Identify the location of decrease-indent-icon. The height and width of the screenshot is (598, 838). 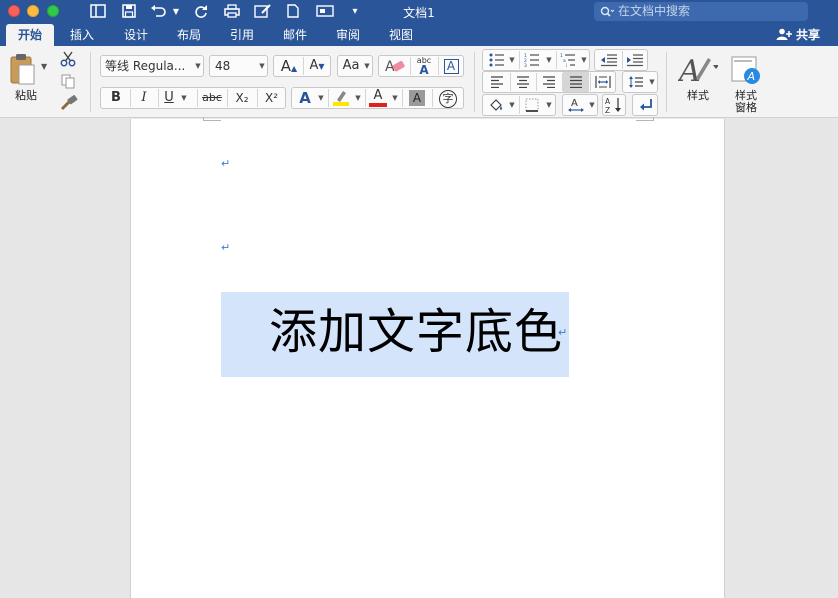
(609, 62).